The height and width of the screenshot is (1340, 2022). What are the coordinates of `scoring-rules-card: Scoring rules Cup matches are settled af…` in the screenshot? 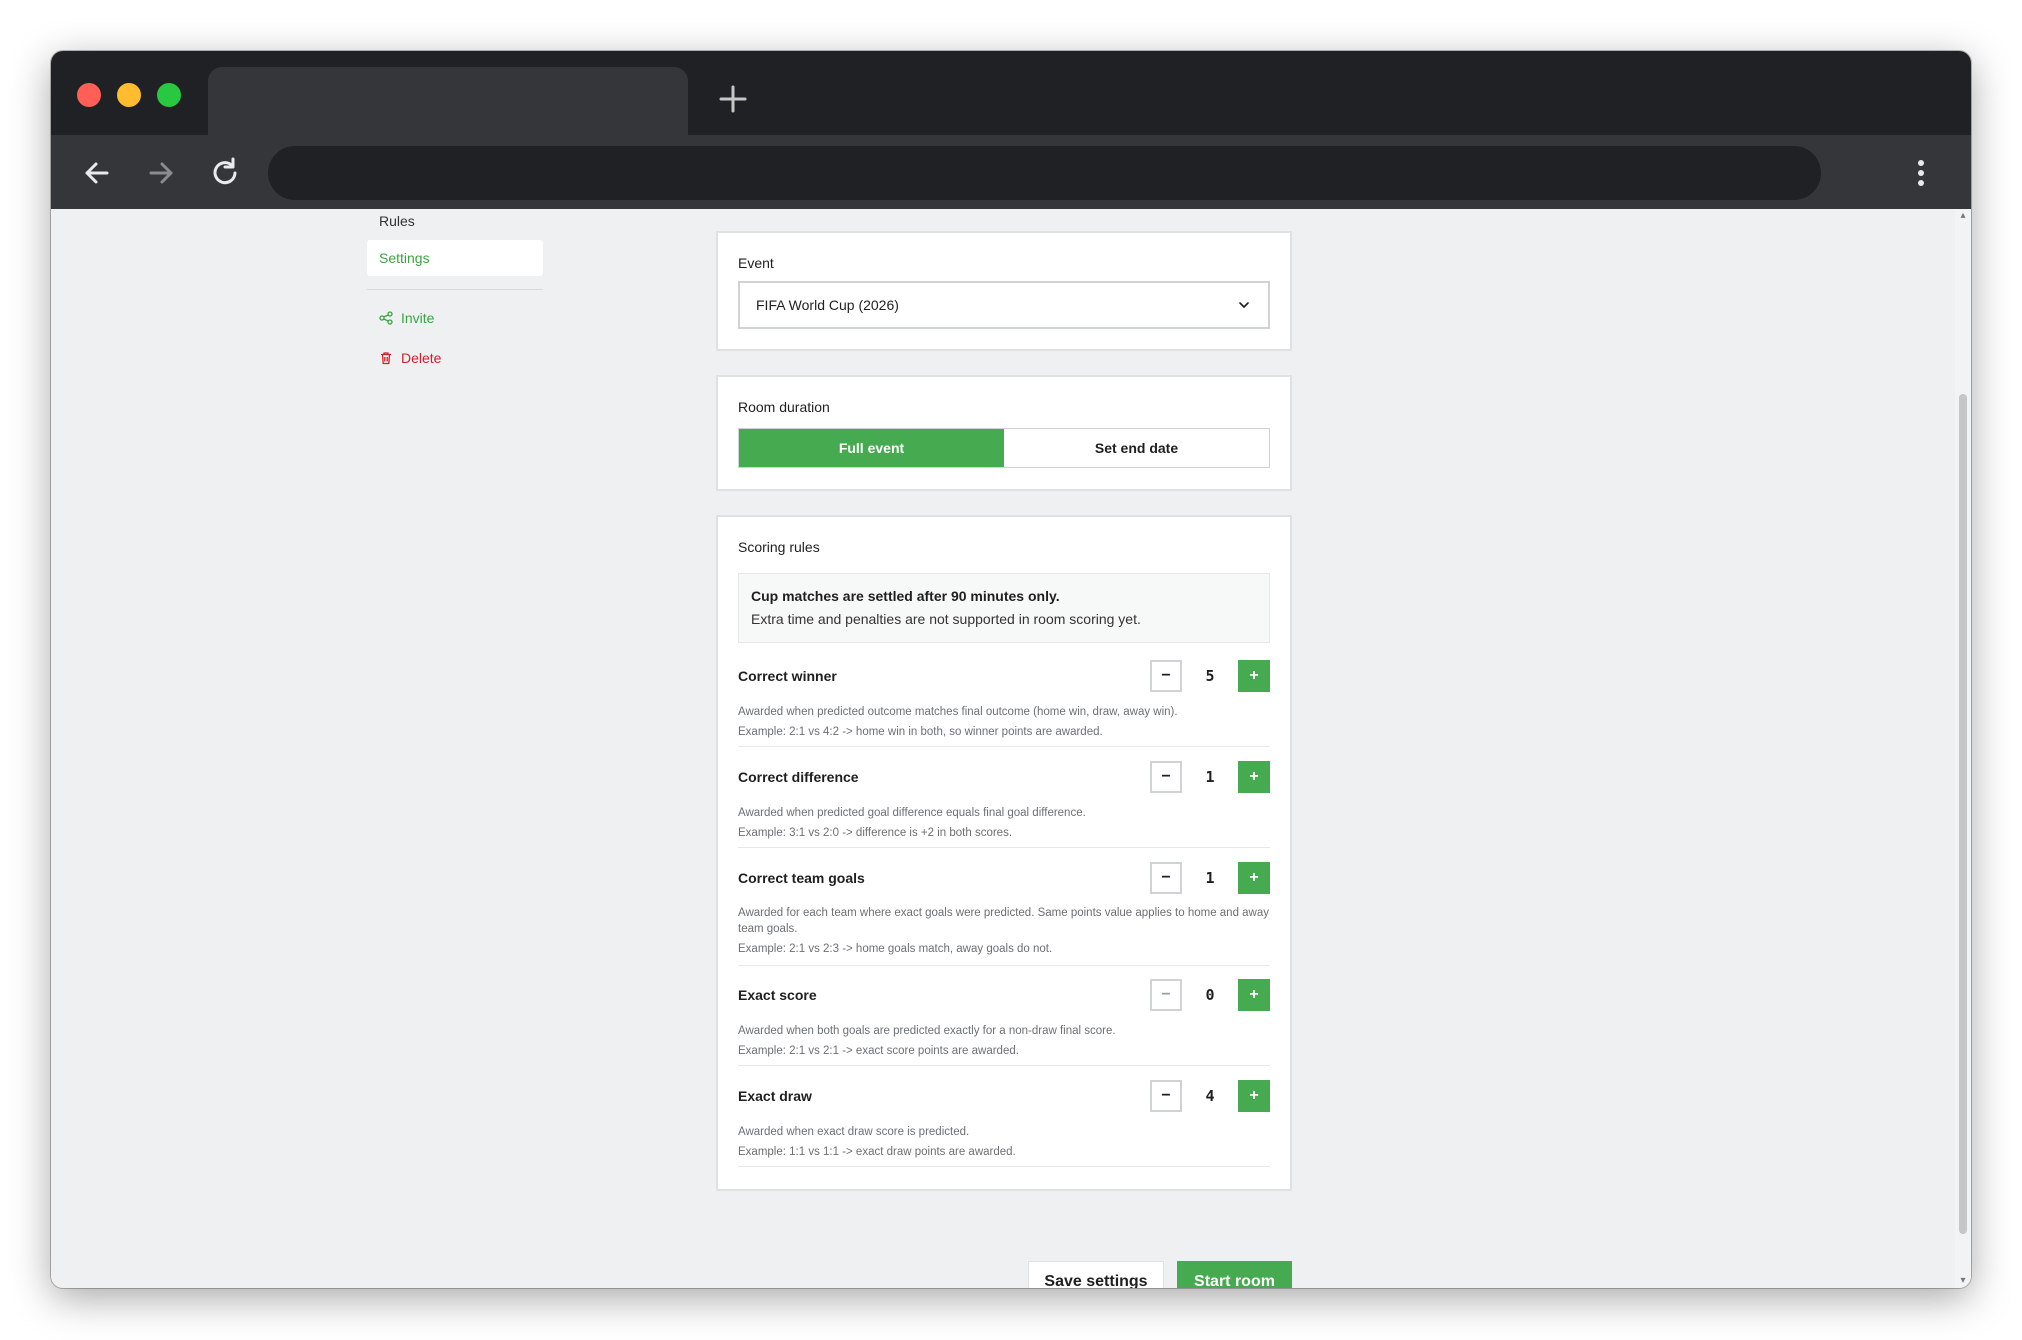 It's located at (1004, 853).